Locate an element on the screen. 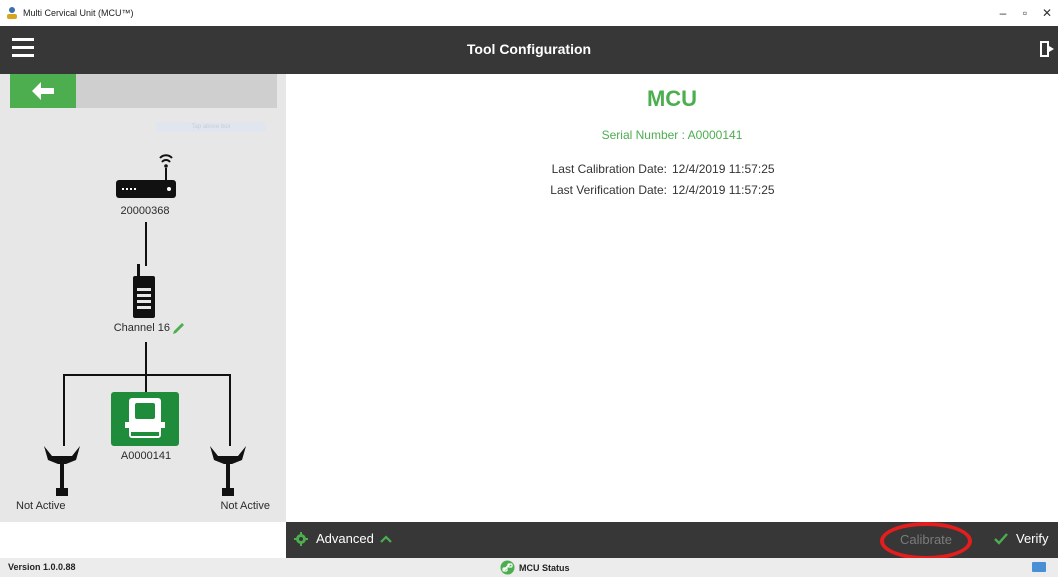  back-button is located at coordinates (43, 91).